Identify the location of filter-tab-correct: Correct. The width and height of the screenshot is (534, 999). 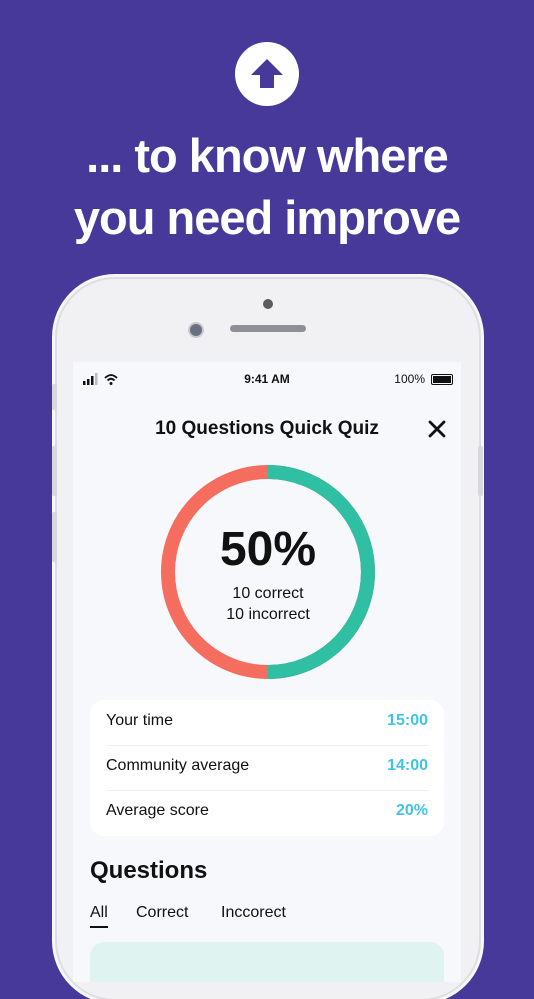
(162, 913).